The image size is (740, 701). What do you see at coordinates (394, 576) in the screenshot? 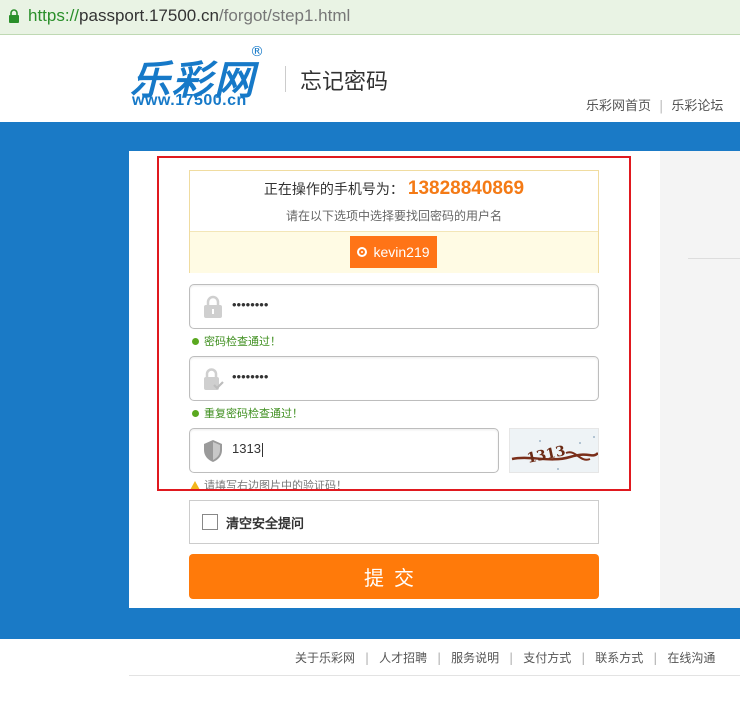
I see `submit-button: 提交` at bounding box center [394, 576].